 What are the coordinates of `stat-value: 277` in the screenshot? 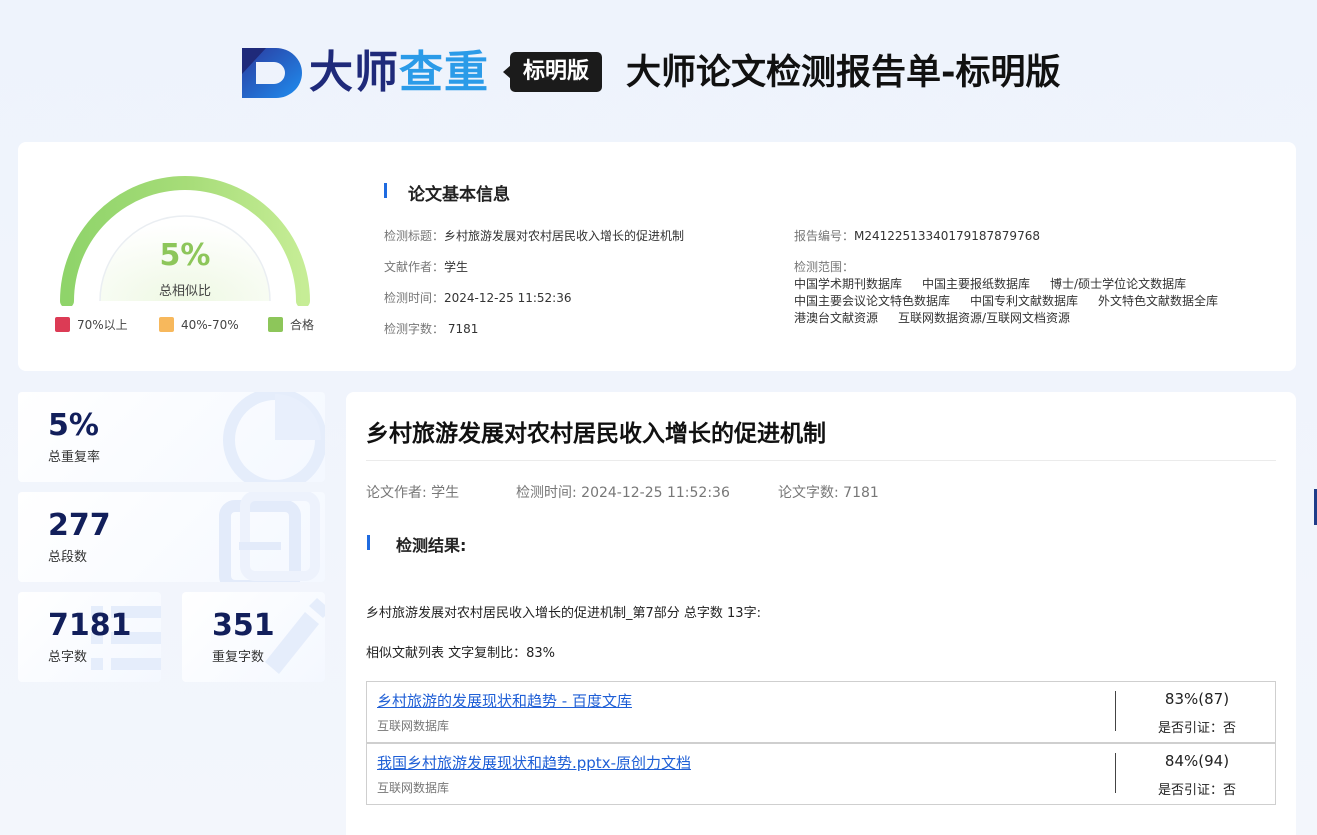 It's located at (79, 525).